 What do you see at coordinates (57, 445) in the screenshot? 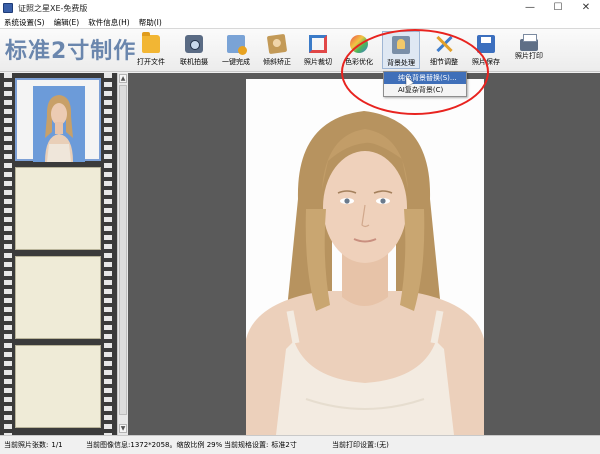
I see `status-value: 1/1` at bounding box center [57, 445].